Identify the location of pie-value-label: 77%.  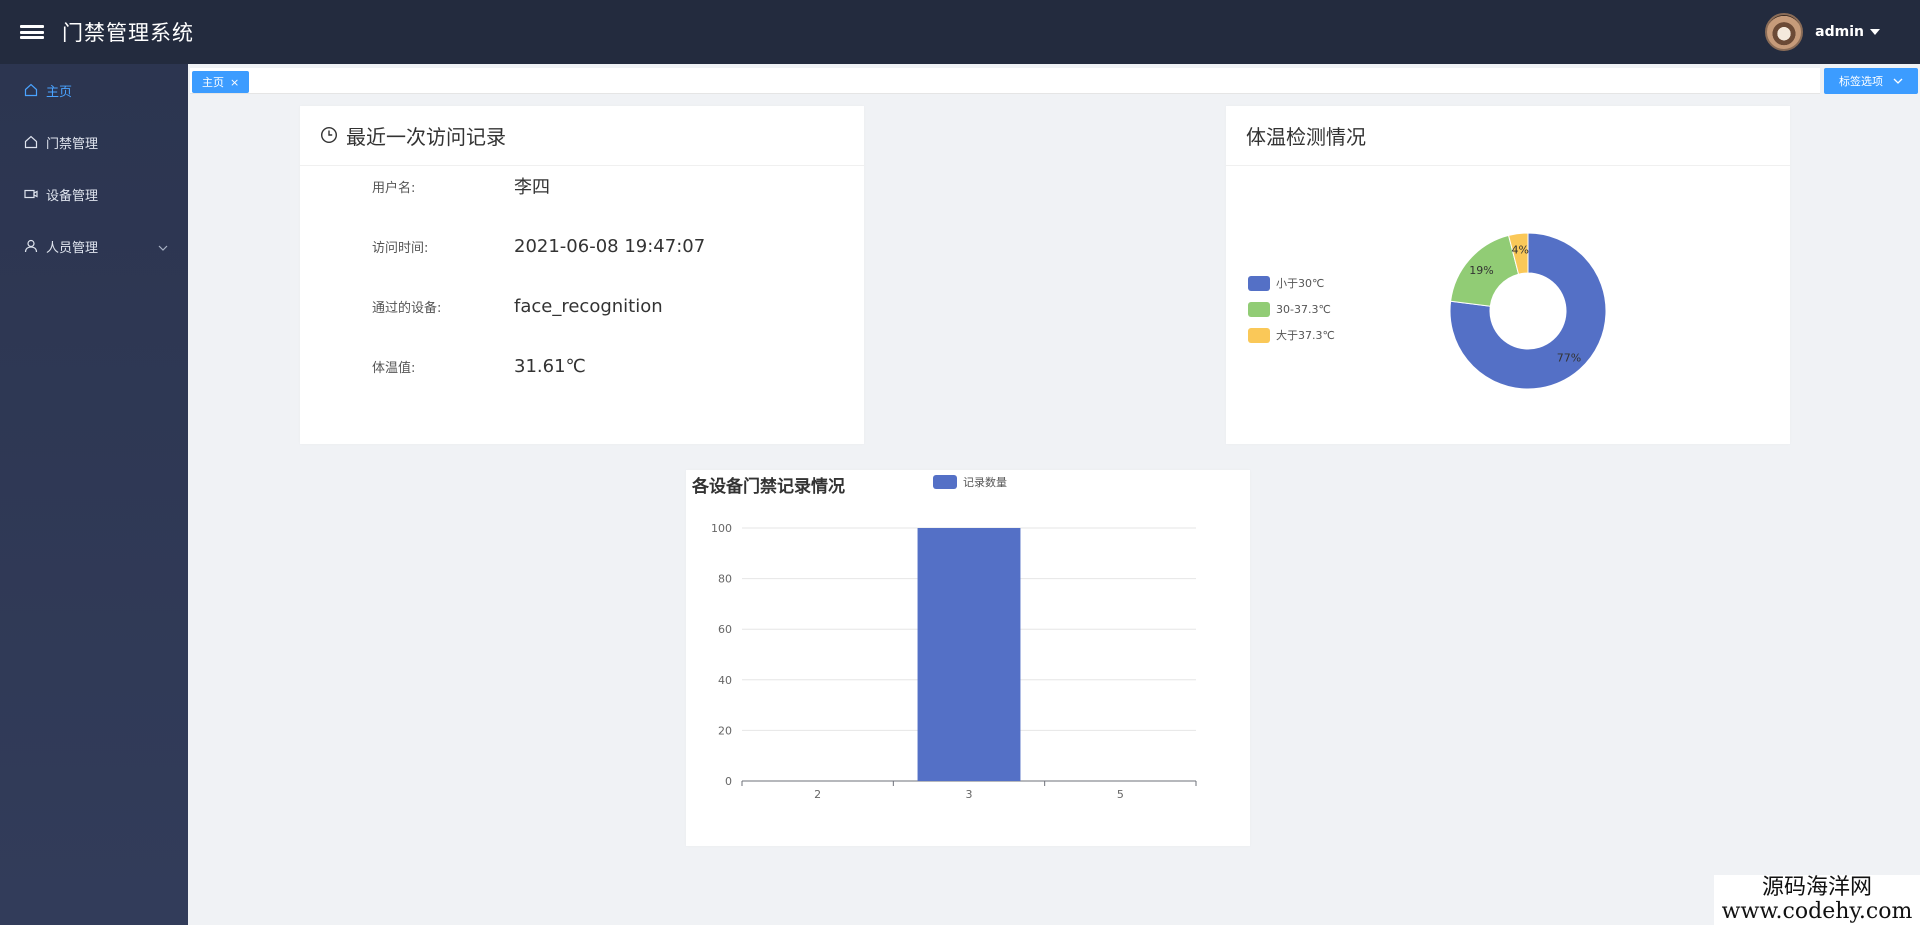
(1569, 358).